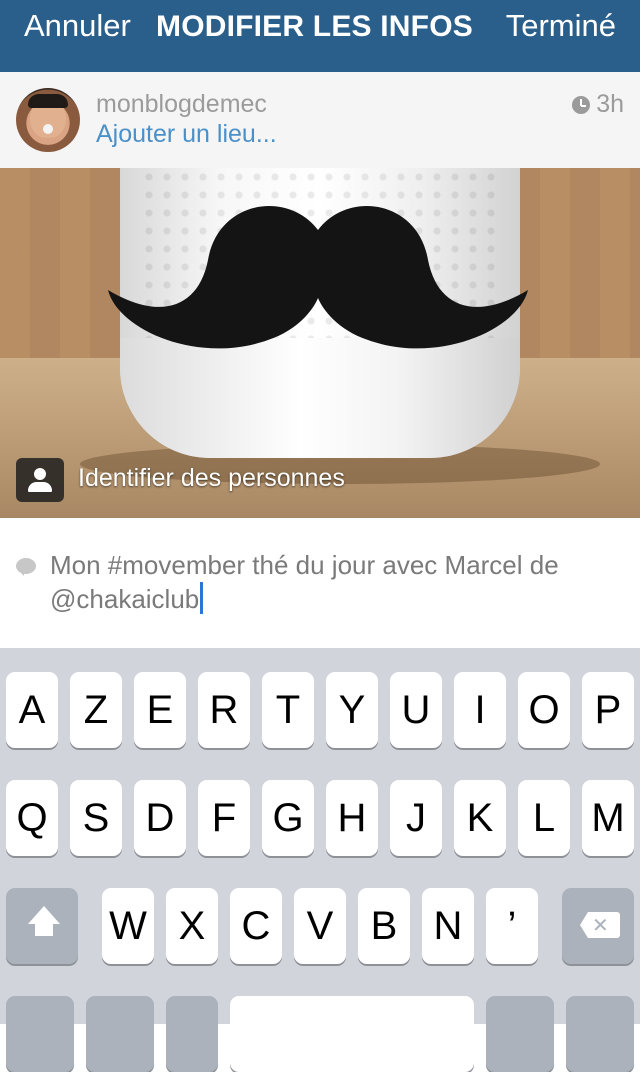 This screenshot has height=1072, width=640. Describe the element at coordinates (352, 1034) in the screenshot. I see `space-key` at that location.